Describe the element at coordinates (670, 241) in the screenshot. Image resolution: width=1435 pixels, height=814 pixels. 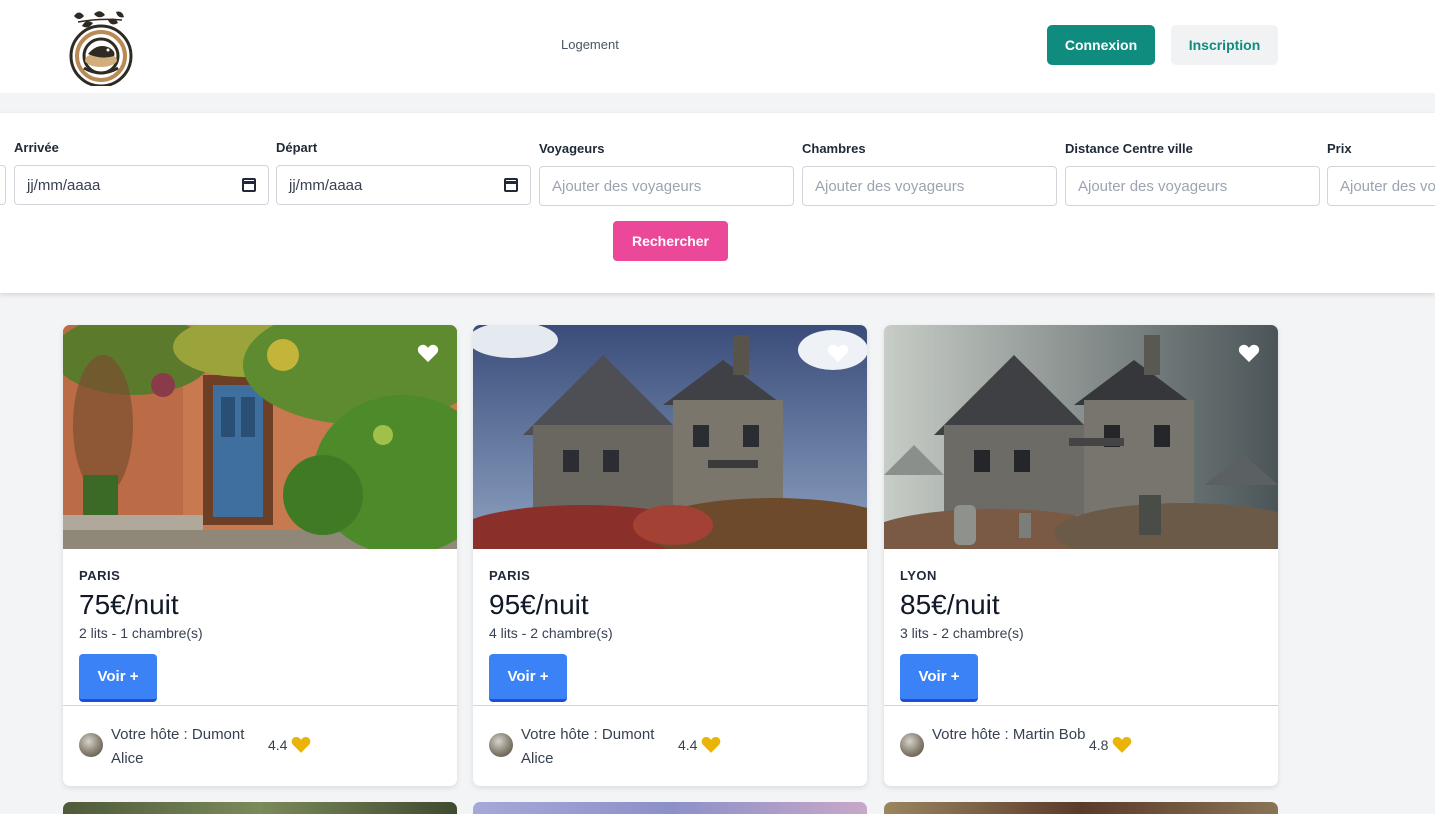
I see `search-button: Rechercher` at that location.